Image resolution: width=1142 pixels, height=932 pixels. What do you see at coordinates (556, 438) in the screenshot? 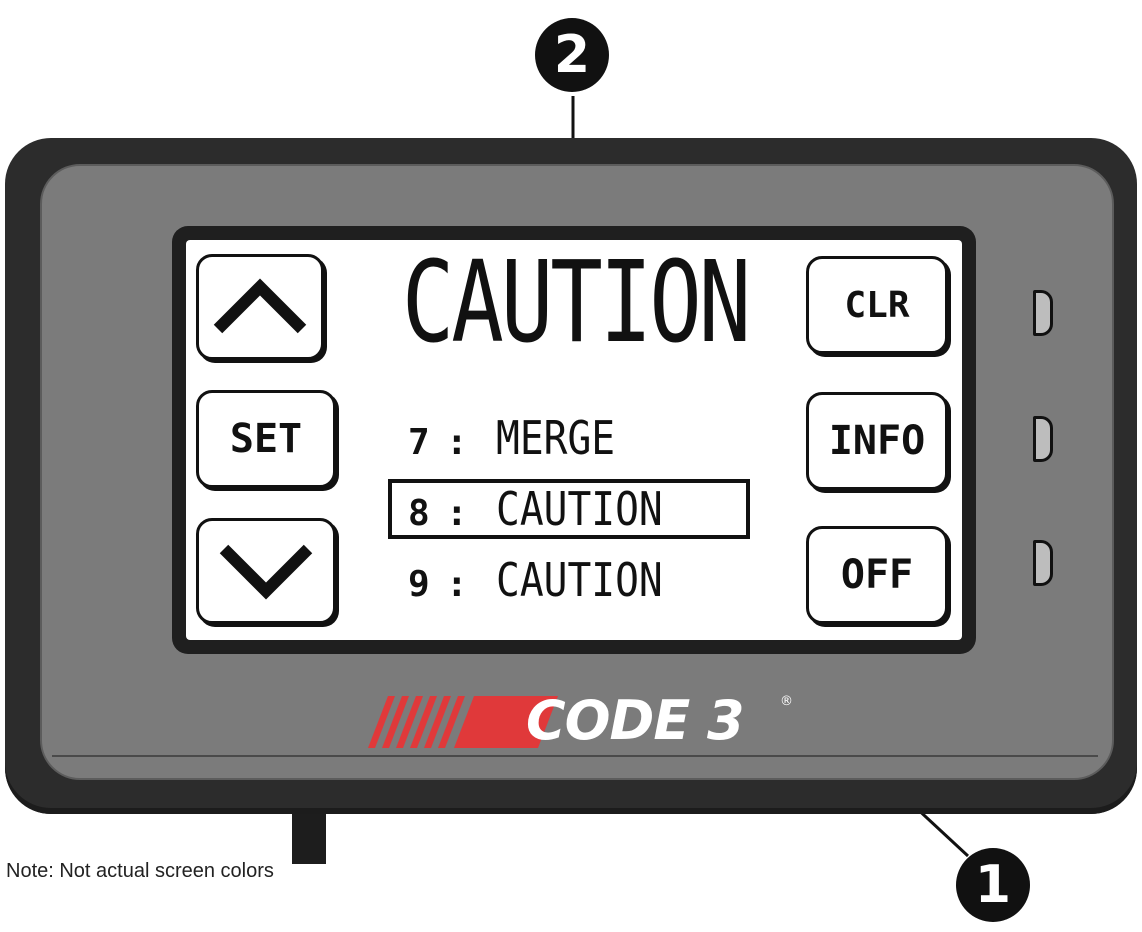
I see `list-item-name: MERGE` at bounding box center [556, 438].